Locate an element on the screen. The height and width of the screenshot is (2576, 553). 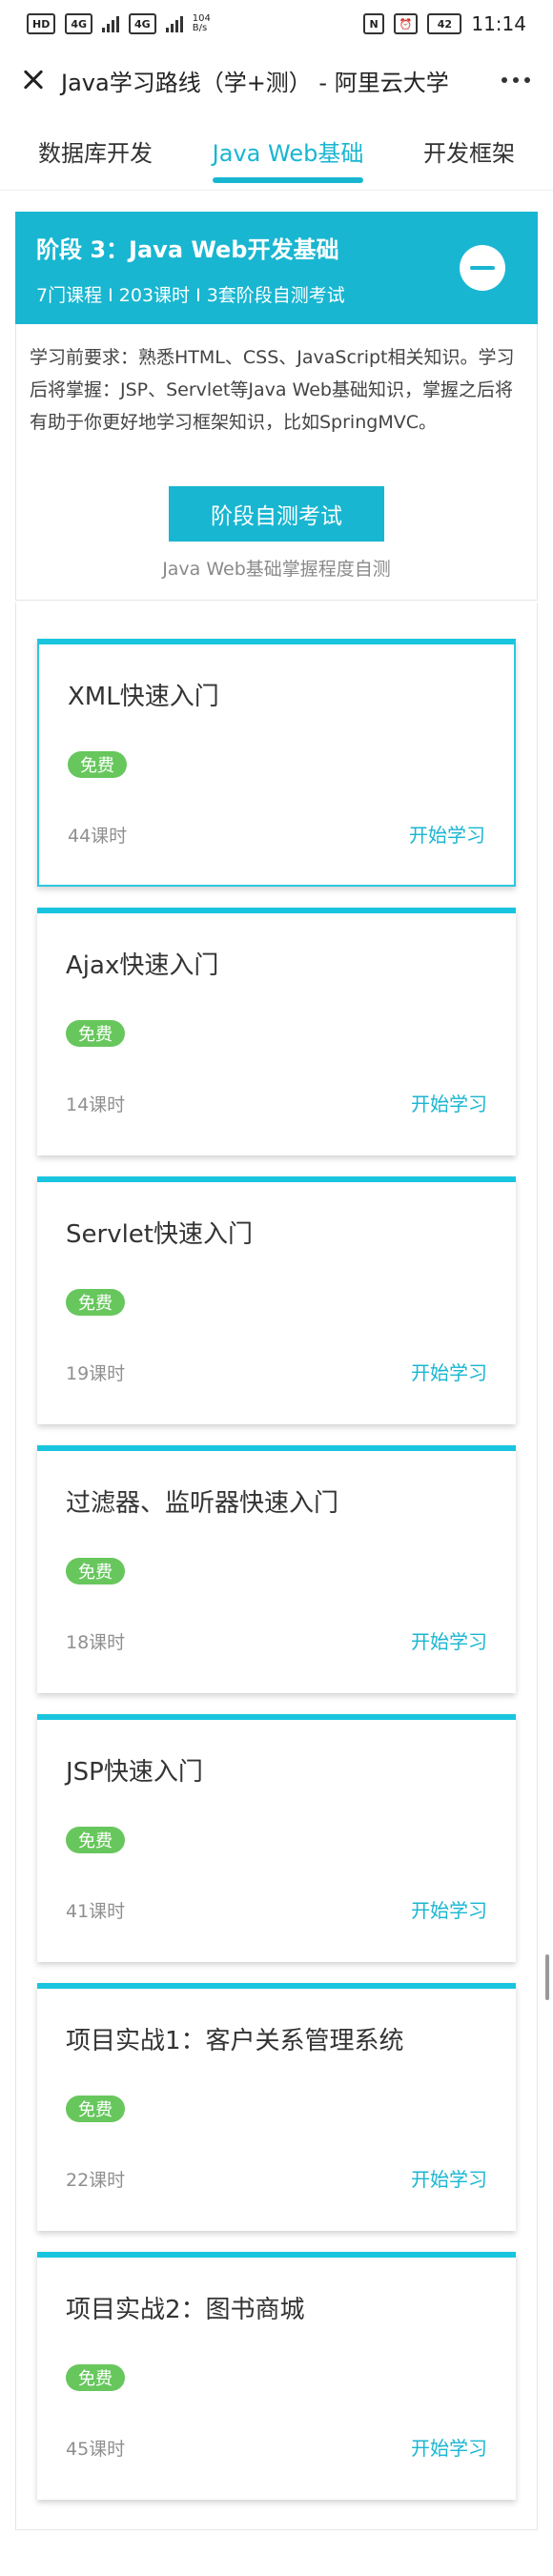
course-card: Ajax快速入门 免费 14课时 开始学习 is located at coordinates (276, 1031).